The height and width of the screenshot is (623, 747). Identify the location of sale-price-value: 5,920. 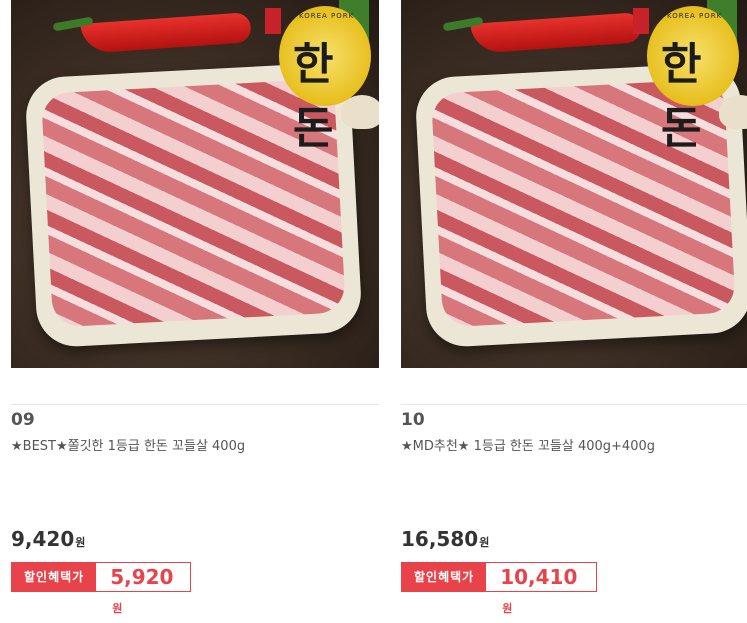
(142, 577).